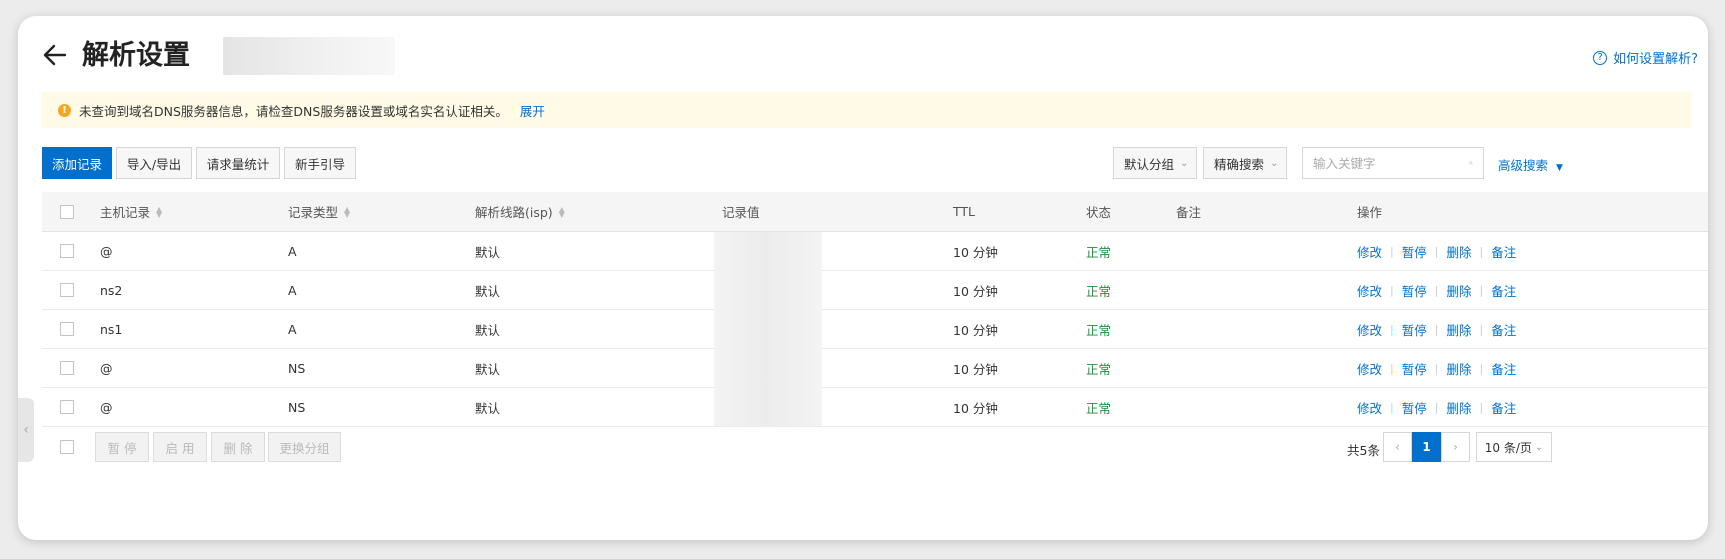 The height and width of the screenshot is (559, 1725). What do you see at coordinates (1530, 164) in the screenshot?
I see `advanced-search-link: 高级搜索 ▼` at bounding box center [1530, 164].